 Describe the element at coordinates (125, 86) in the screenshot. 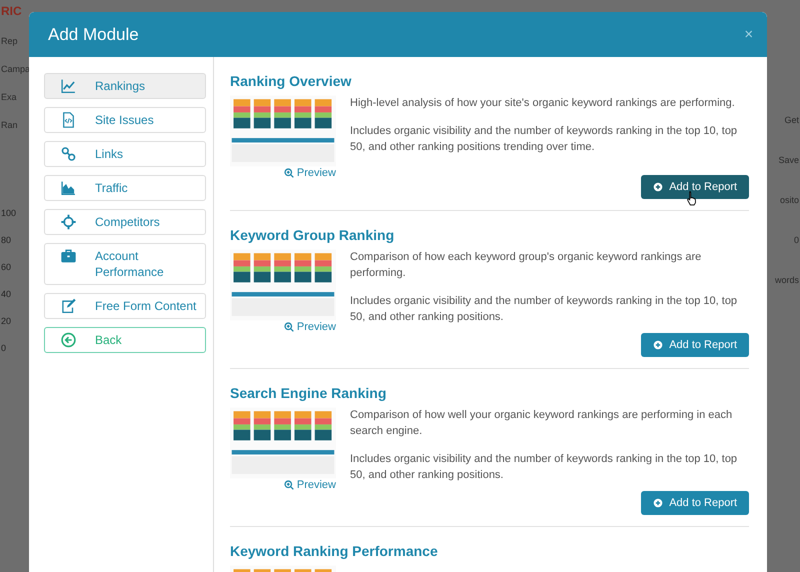

I see `sidebar-item: Rankings` at that location.